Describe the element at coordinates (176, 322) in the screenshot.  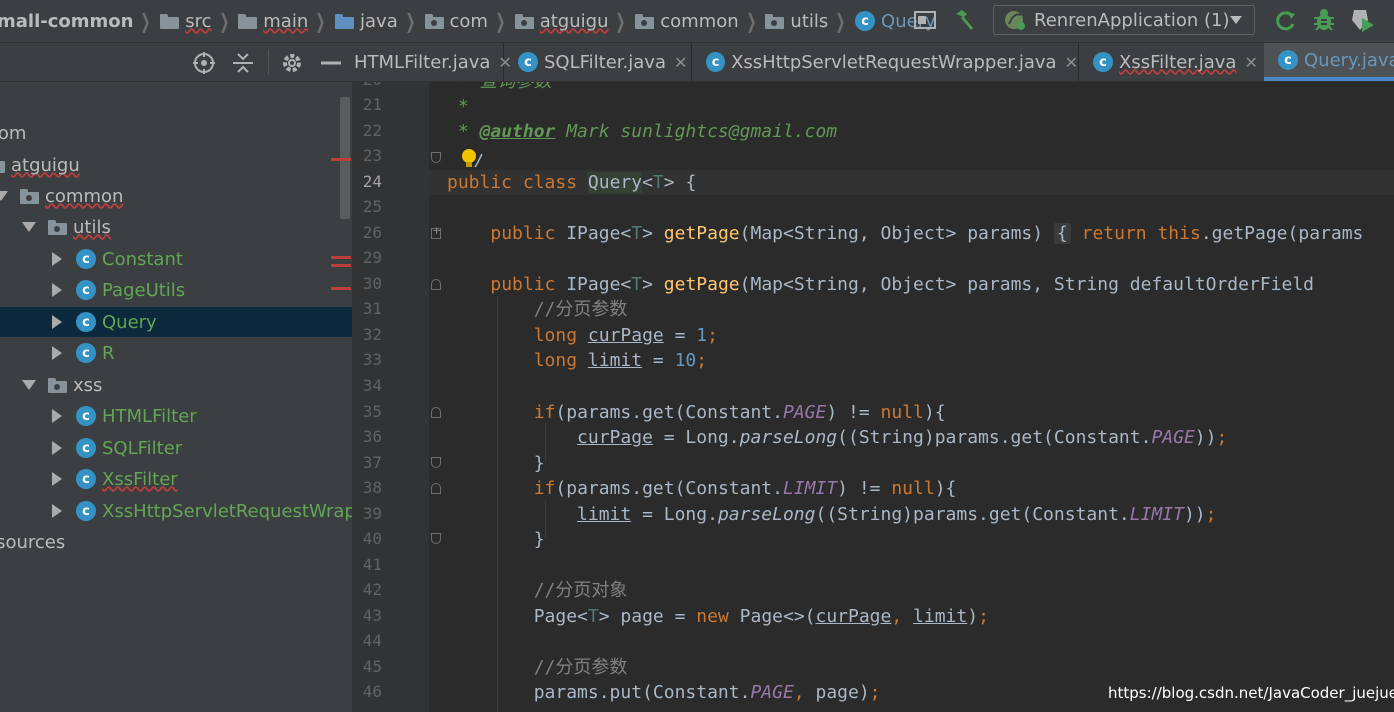
I see `tree-item-query: c Query` at that location.